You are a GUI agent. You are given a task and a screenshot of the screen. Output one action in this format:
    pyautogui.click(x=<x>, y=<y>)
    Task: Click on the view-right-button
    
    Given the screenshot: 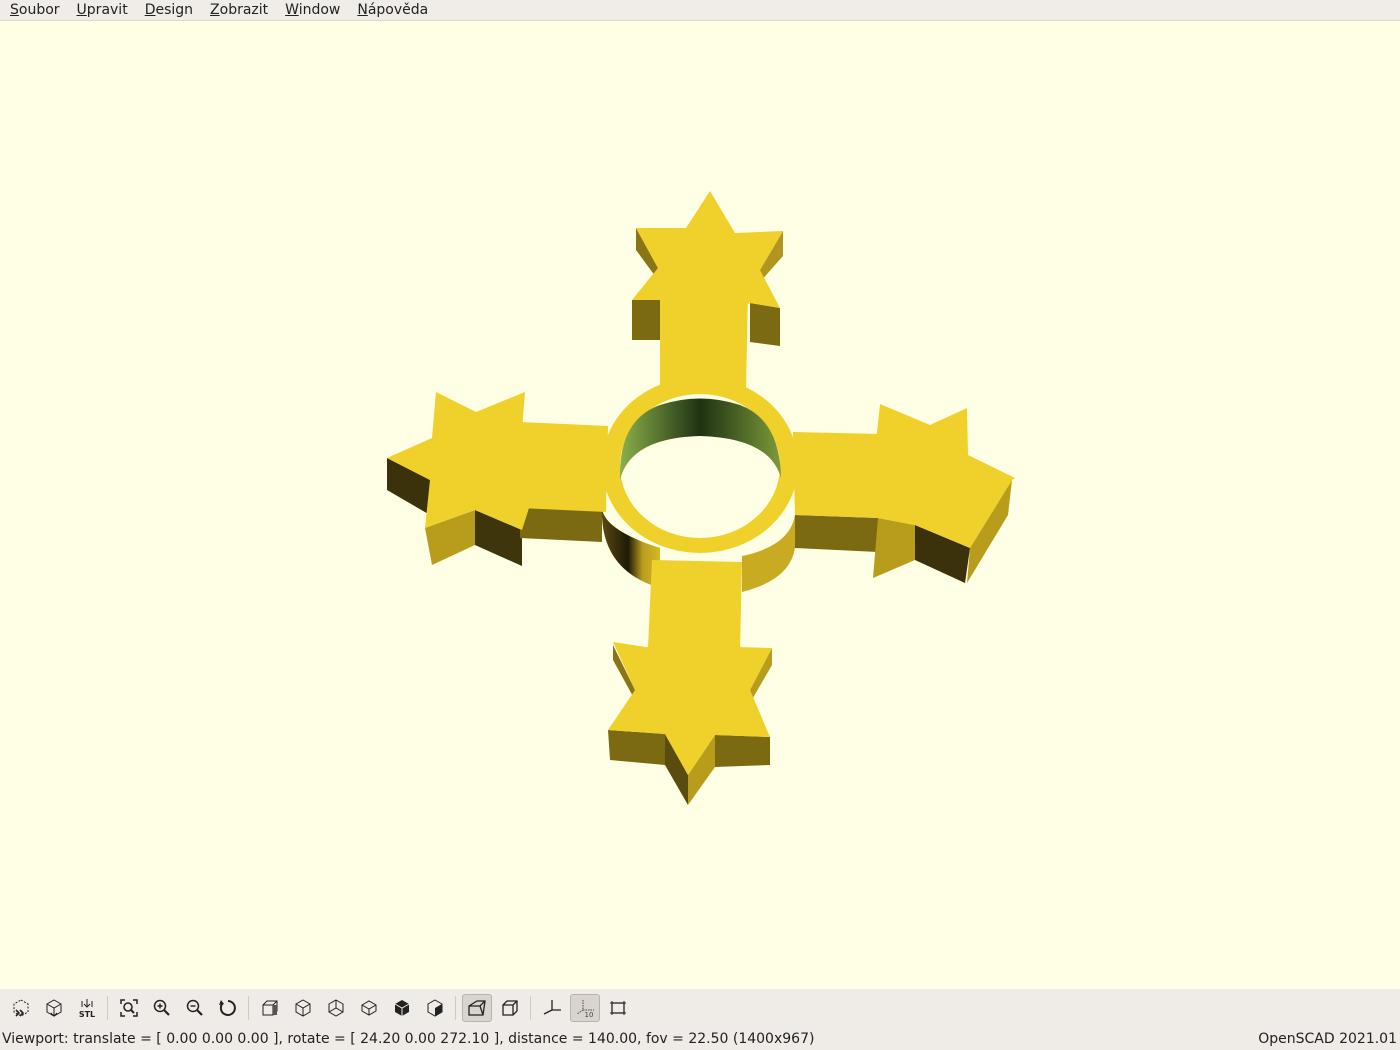 What is the action you would take?
    pyautogui.click(x=270, y=1008)
    